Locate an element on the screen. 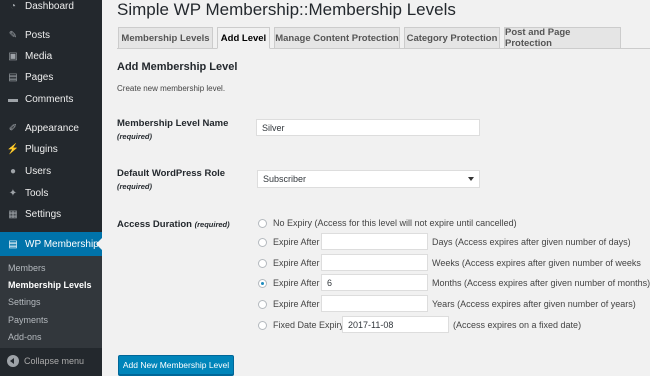  menu-tools: ✦ Tools is located at coordinates (51, 193).